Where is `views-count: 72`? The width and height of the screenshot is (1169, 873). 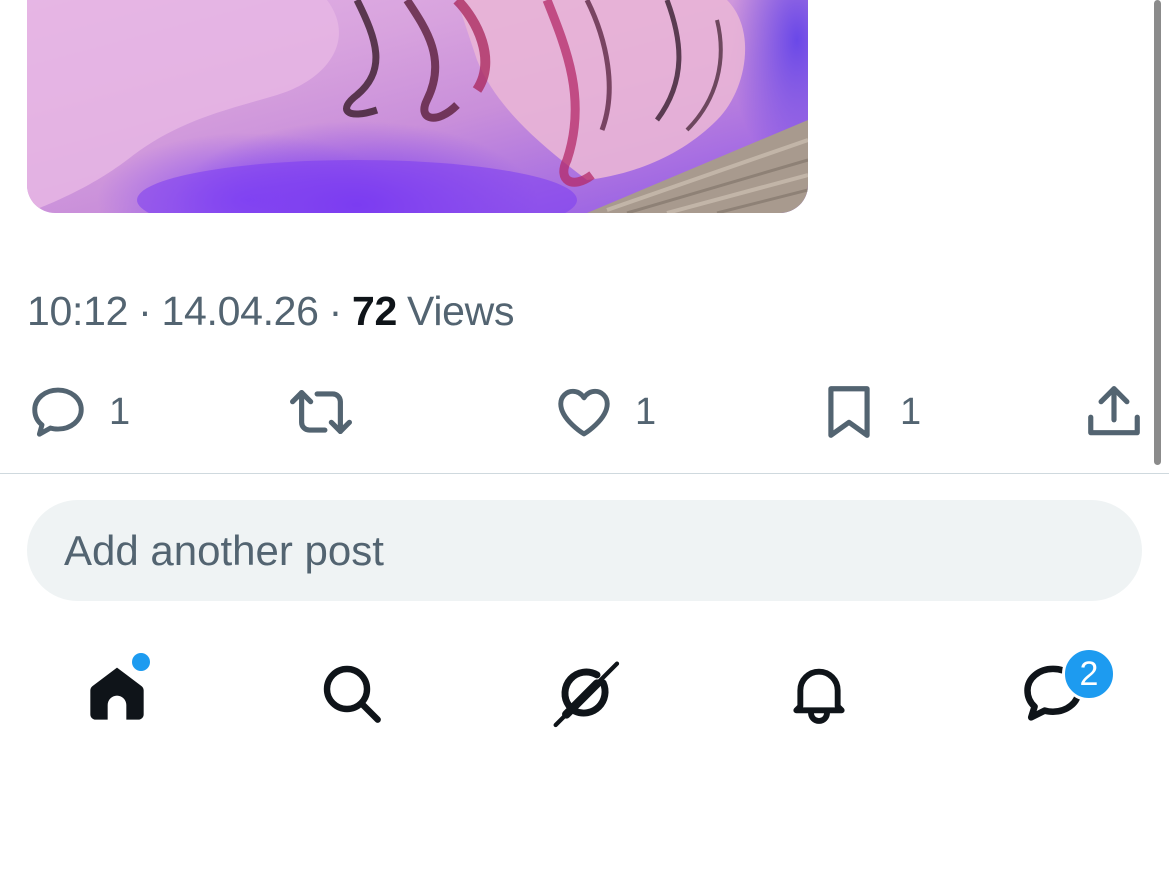
views-count: 72 is located at coordinates (374, 311).